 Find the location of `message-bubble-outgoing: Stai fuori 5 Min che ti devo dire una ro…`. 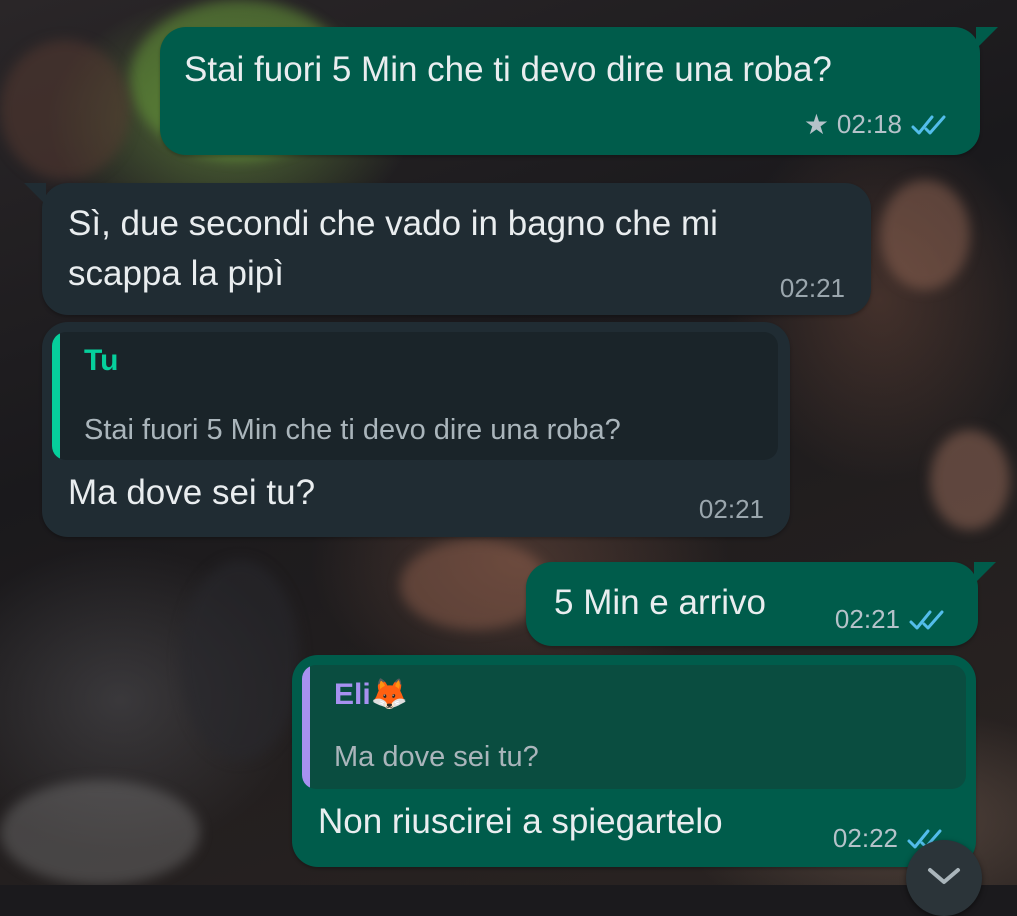

message-bubble-outgoing: Stai fuori 5 Min che ti devo dire una ro… is located at coordinates (579, 91).